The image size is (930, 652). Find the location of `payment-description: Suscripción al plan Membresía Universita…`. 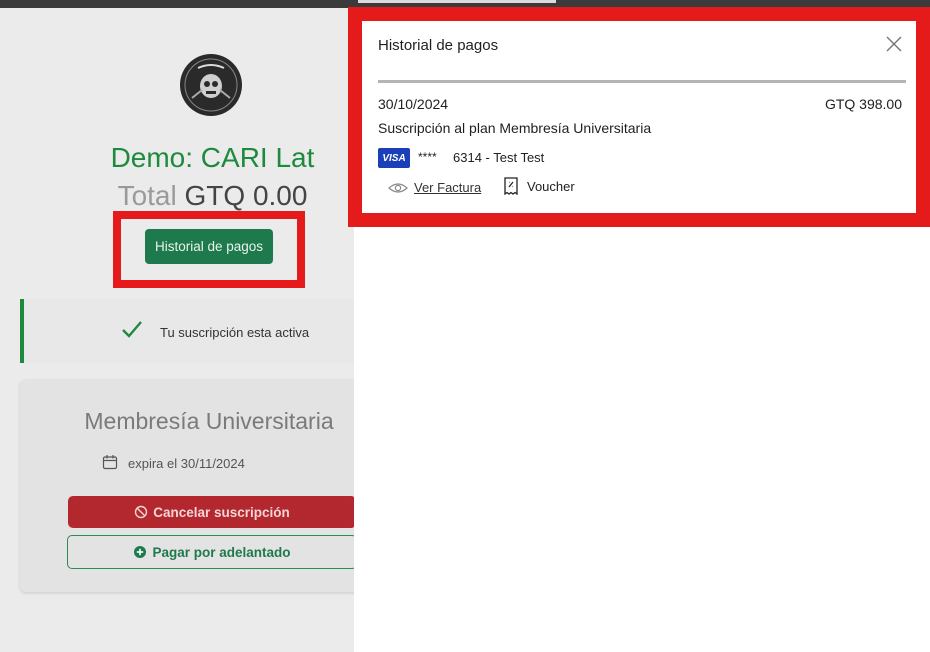

payment-description: Suscripción al plan Membresía Universita… is located at coordinates (515, 128).